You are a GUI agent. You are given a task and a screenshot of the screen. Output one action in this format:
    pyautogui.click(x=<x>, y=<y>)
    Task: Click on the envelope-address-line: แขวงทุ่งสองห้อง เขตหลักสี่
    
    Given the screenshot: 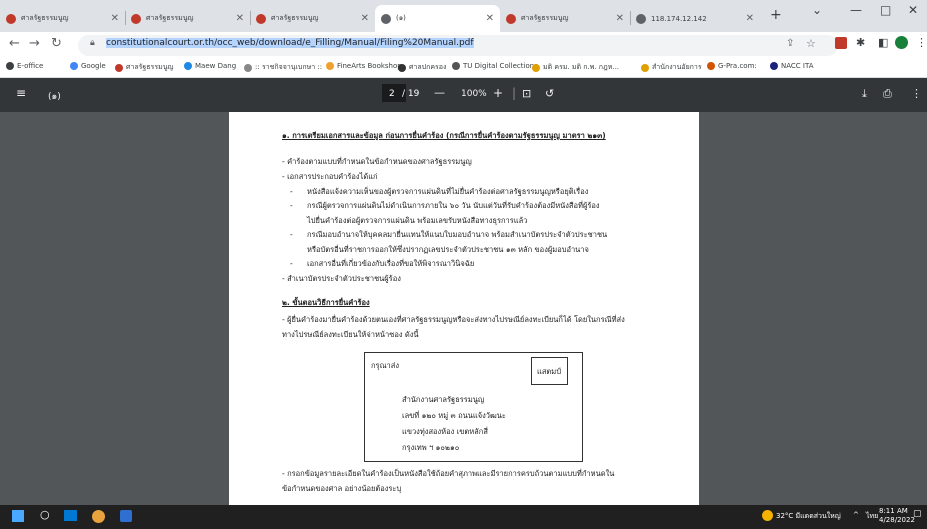 What is the action you would take?
    pyautogui.click(x=445, y=431)
    